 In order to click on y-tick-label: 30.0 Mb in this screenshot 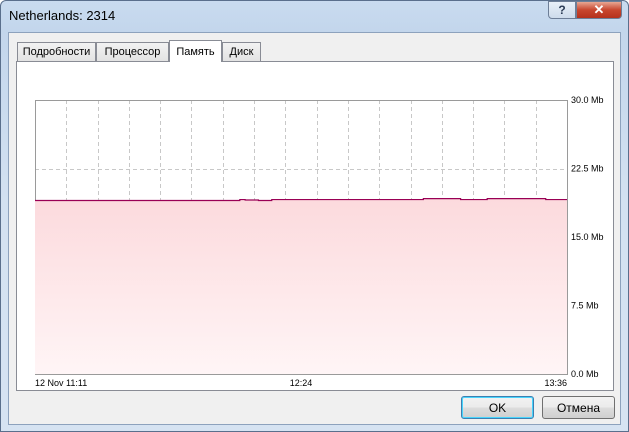, I will do `click(587, 100)`.